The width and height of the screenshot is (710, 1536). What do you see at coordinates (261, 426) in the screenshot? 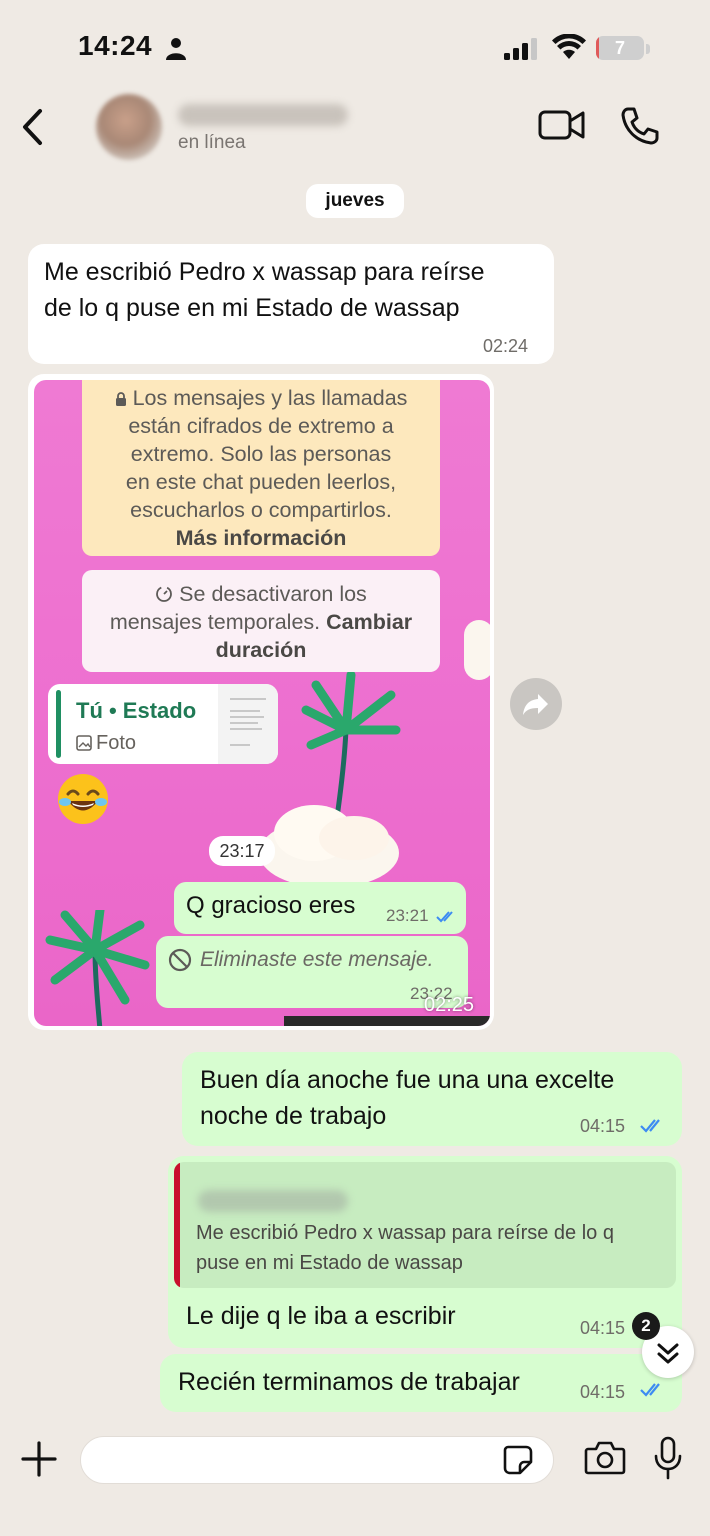
I see `encryption-line: están cifrados de extremo a` at bounding box center [261, 426].